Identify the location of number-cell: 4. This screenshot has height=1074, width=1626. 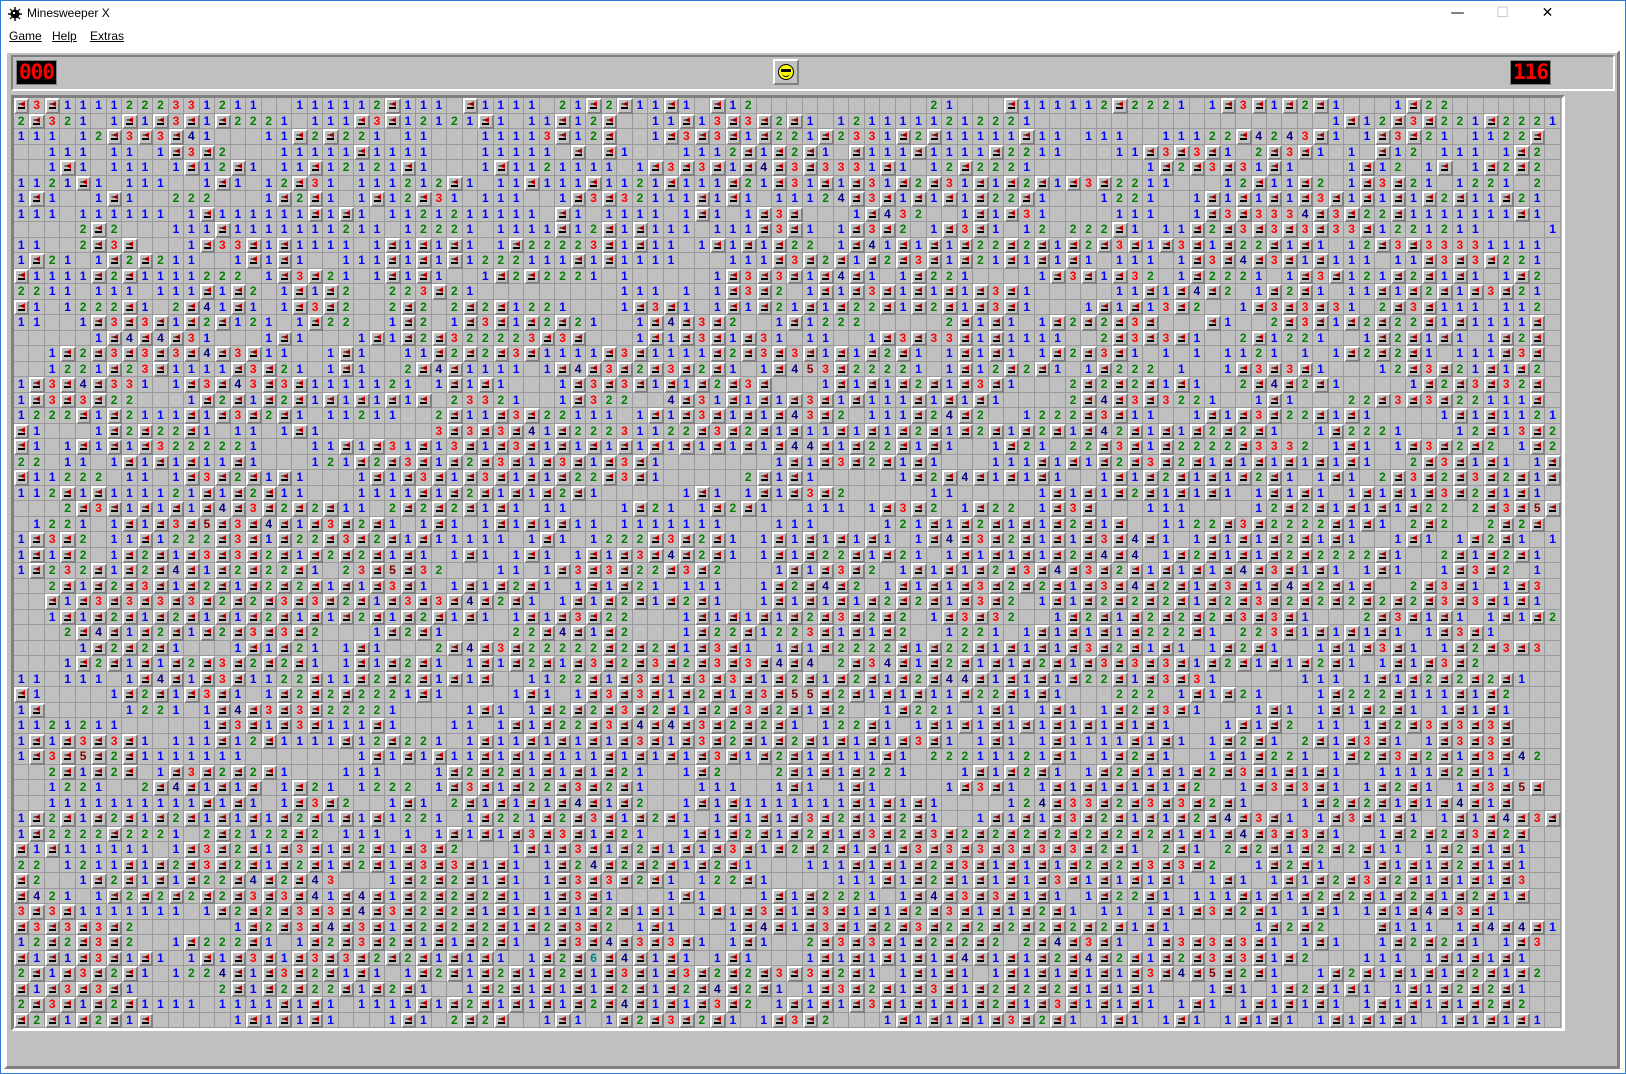
(949, 540).